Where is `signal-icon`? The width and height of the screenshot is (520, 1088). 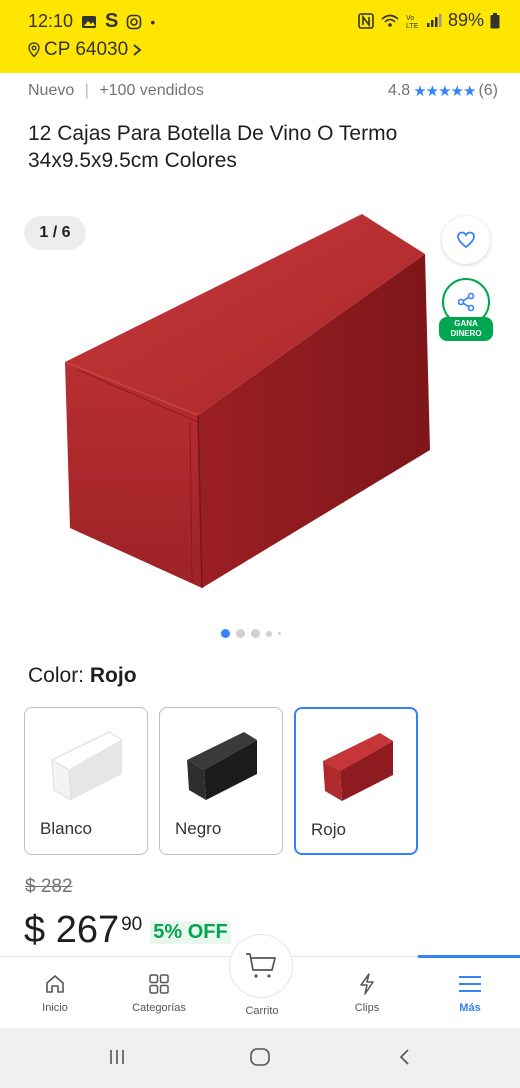 signal-icon is located at coordinates (434, 20).